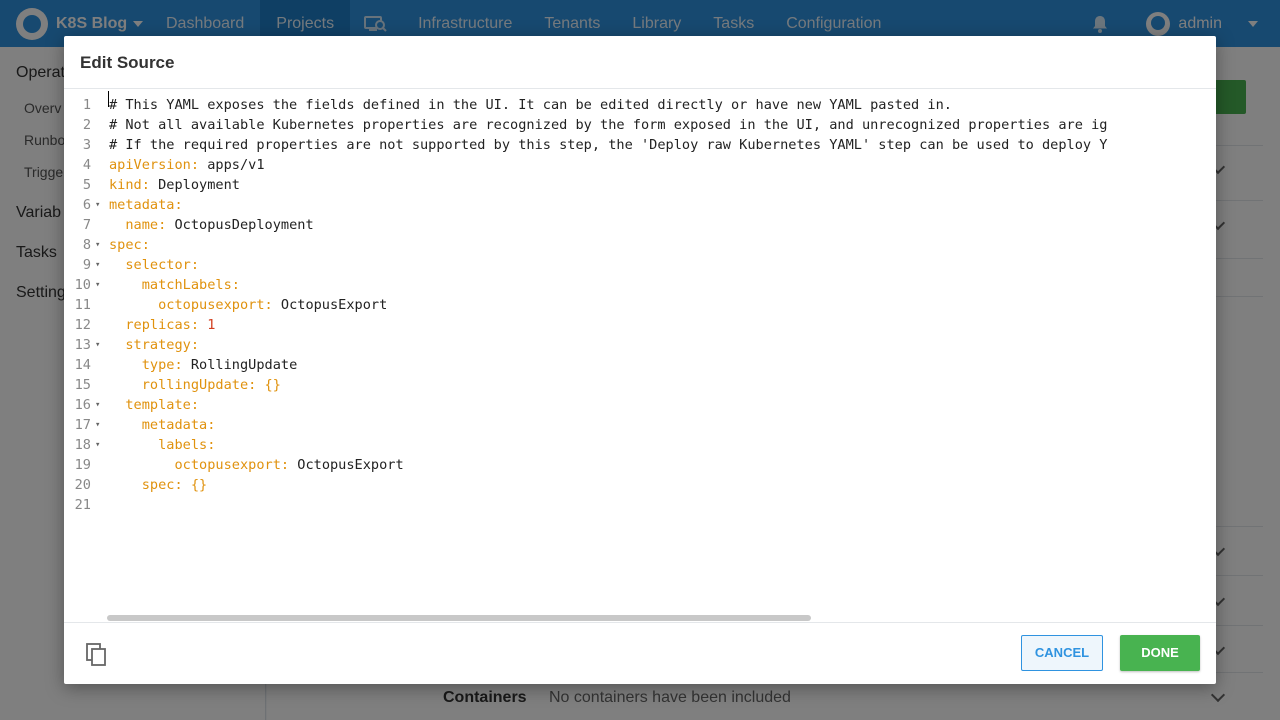  Describe the element at coordinates (158, 405) in the screenshot. I see `yaml-key: template` at that location.